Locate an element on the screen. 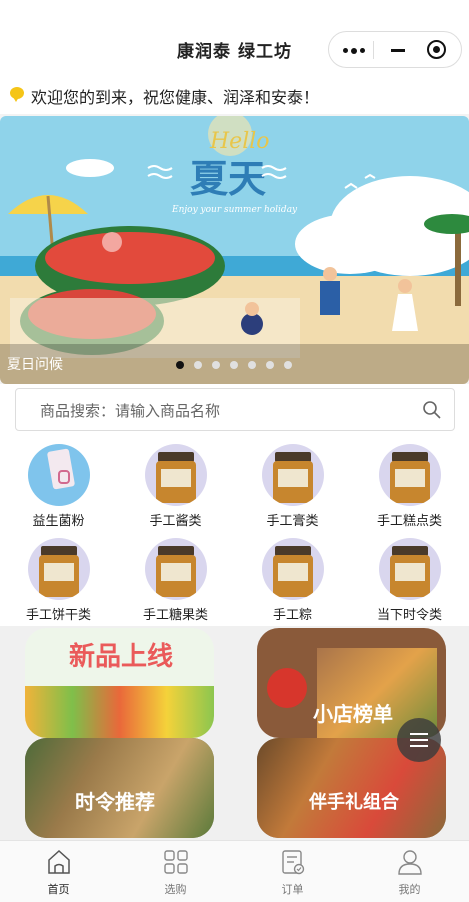 Image resolution: width=469 pixels, height=902 pixels. tab-orders: 订单 is located at coordinates (292, 871).